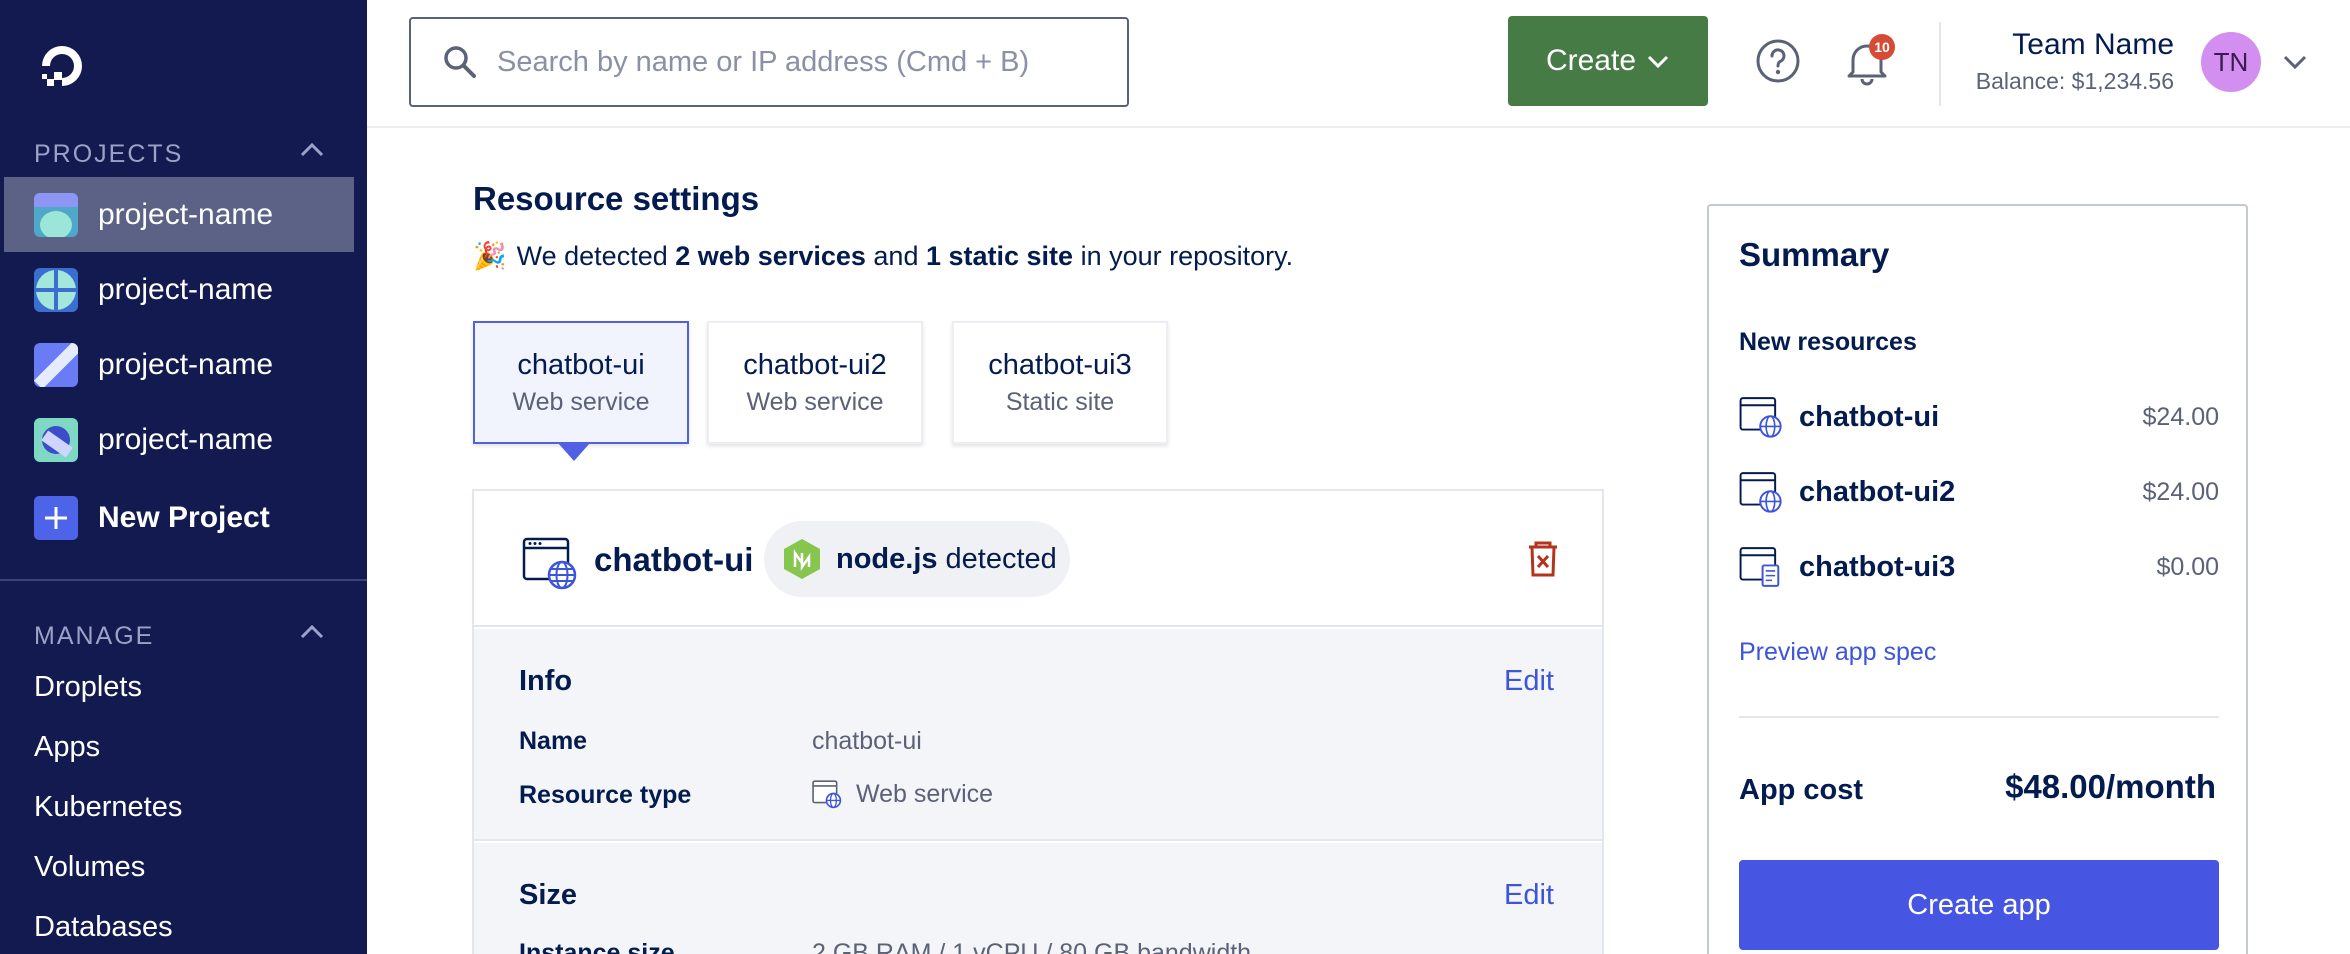 Image resolution: width=2350 pixels, height=954 pixels. I want to click on sidebar-project-2: project-name, so click(177, 289).